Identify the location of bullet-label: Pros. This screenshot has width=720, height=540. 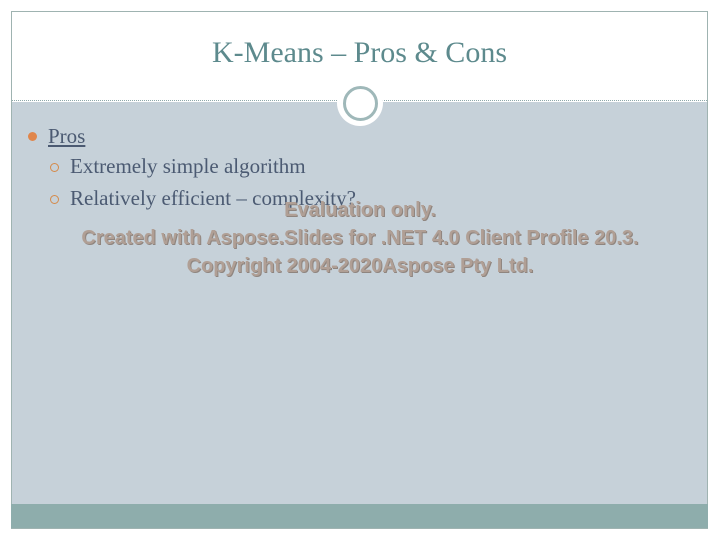
(67, 136).